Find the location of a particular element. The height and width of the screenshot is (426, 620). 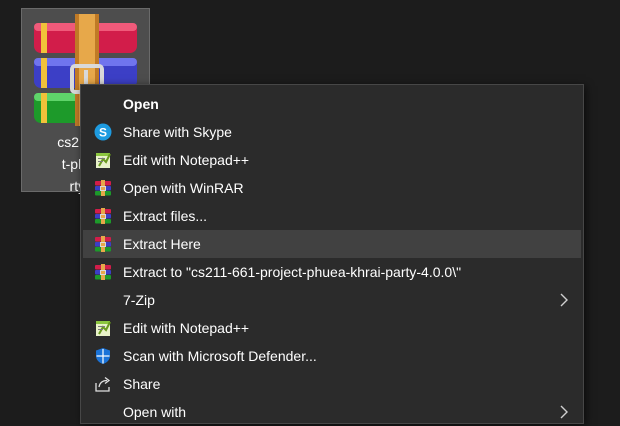

menu-item-7zip: 7-Zip is located at coordinates (332, 300).